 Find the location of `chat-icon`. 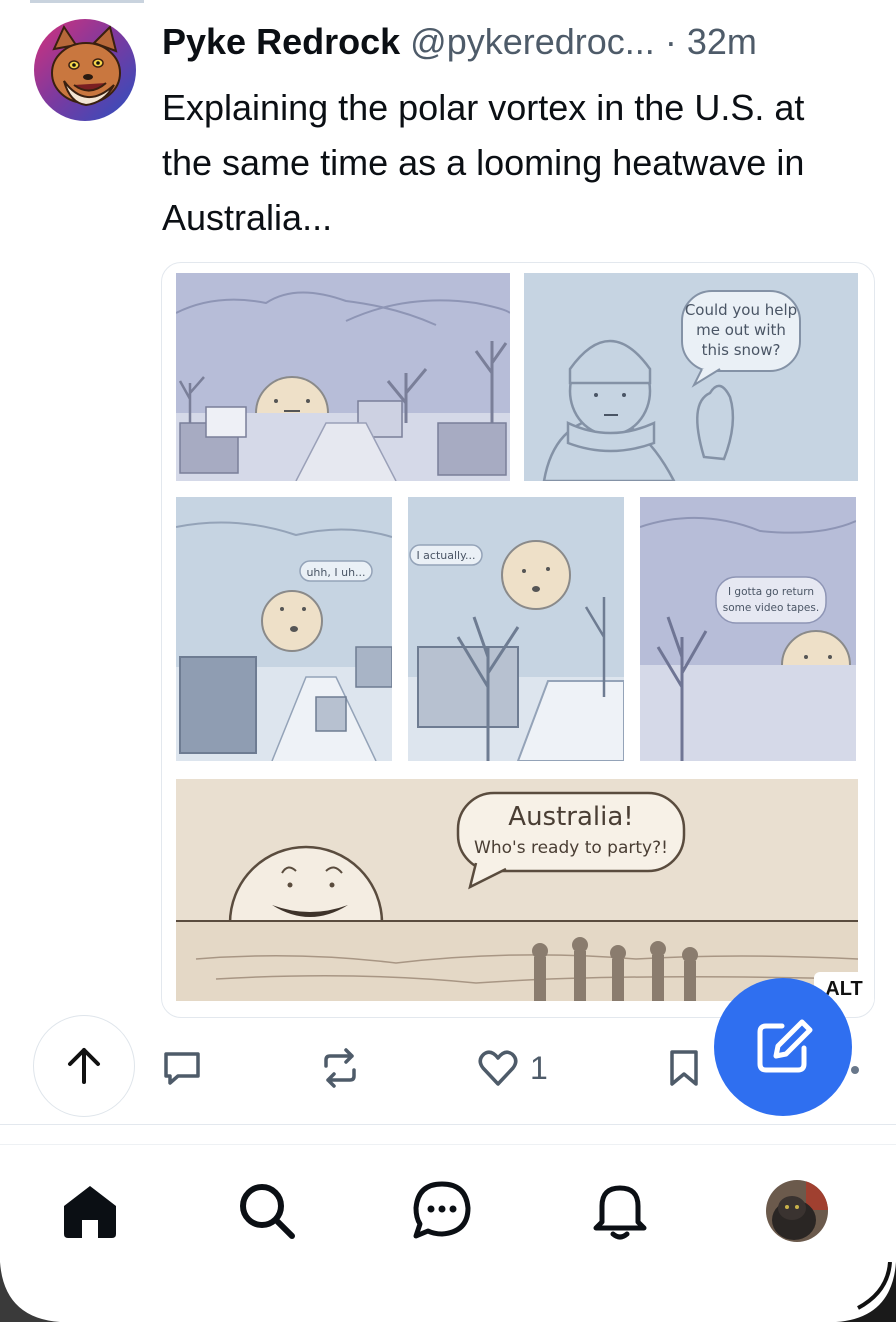

chat-icon is located at coordinates (442, 1210).